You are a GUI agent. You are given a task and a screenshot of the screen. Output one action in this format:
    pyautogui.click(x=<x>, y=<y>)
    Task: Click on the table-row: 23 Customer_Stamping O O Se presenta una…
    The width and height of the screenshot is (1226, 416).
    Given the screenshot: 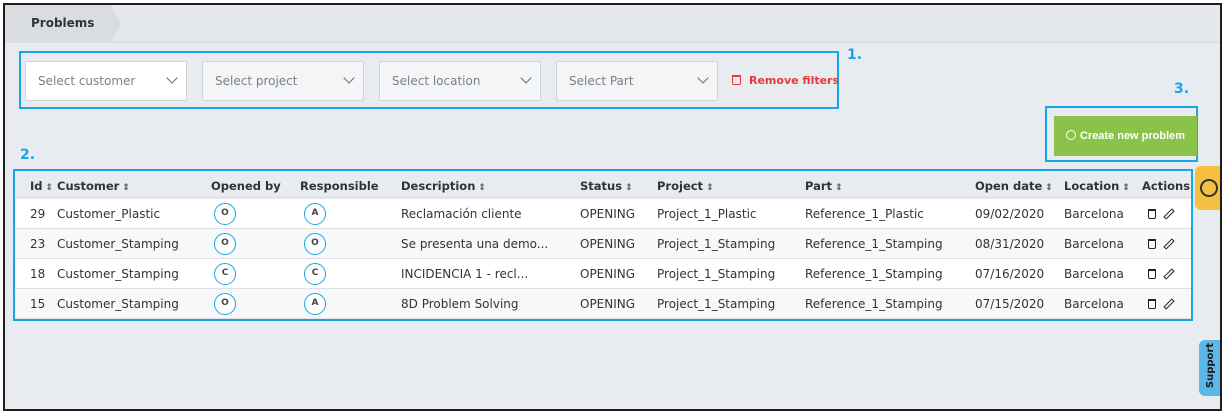 What is the action you would take?
    pyautogui.click(x=603, y=244)
    